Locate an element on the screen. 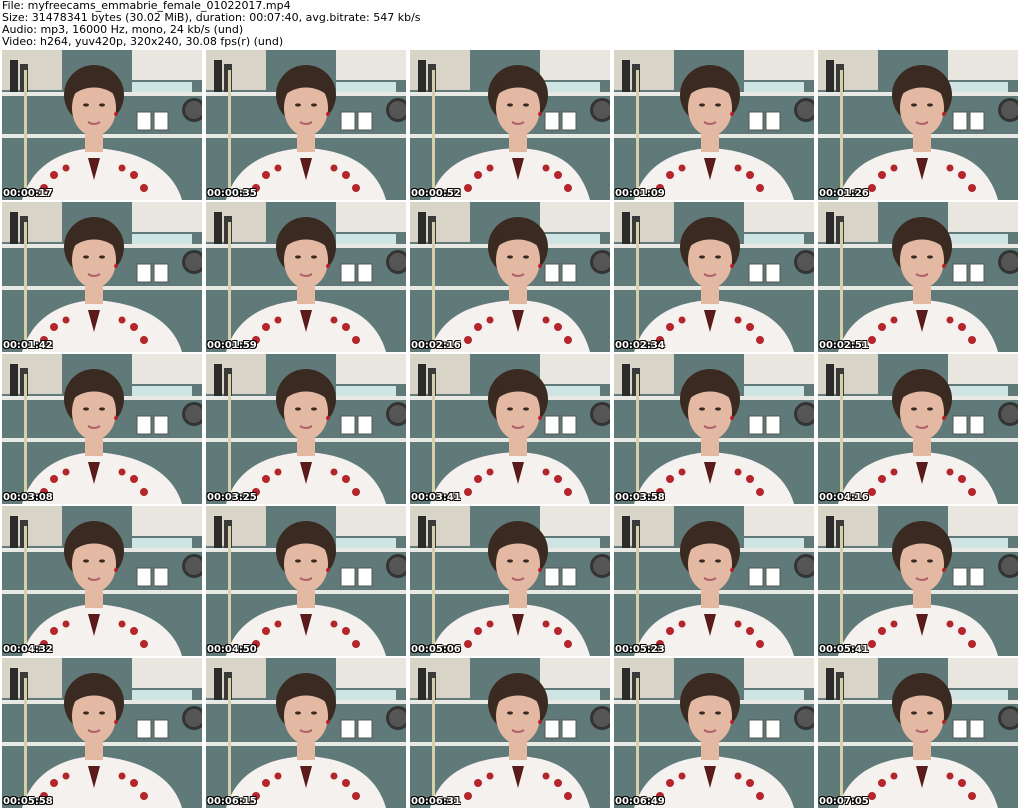  video-thumbnail: 00:03:25 is located at coordinates (306, 429).